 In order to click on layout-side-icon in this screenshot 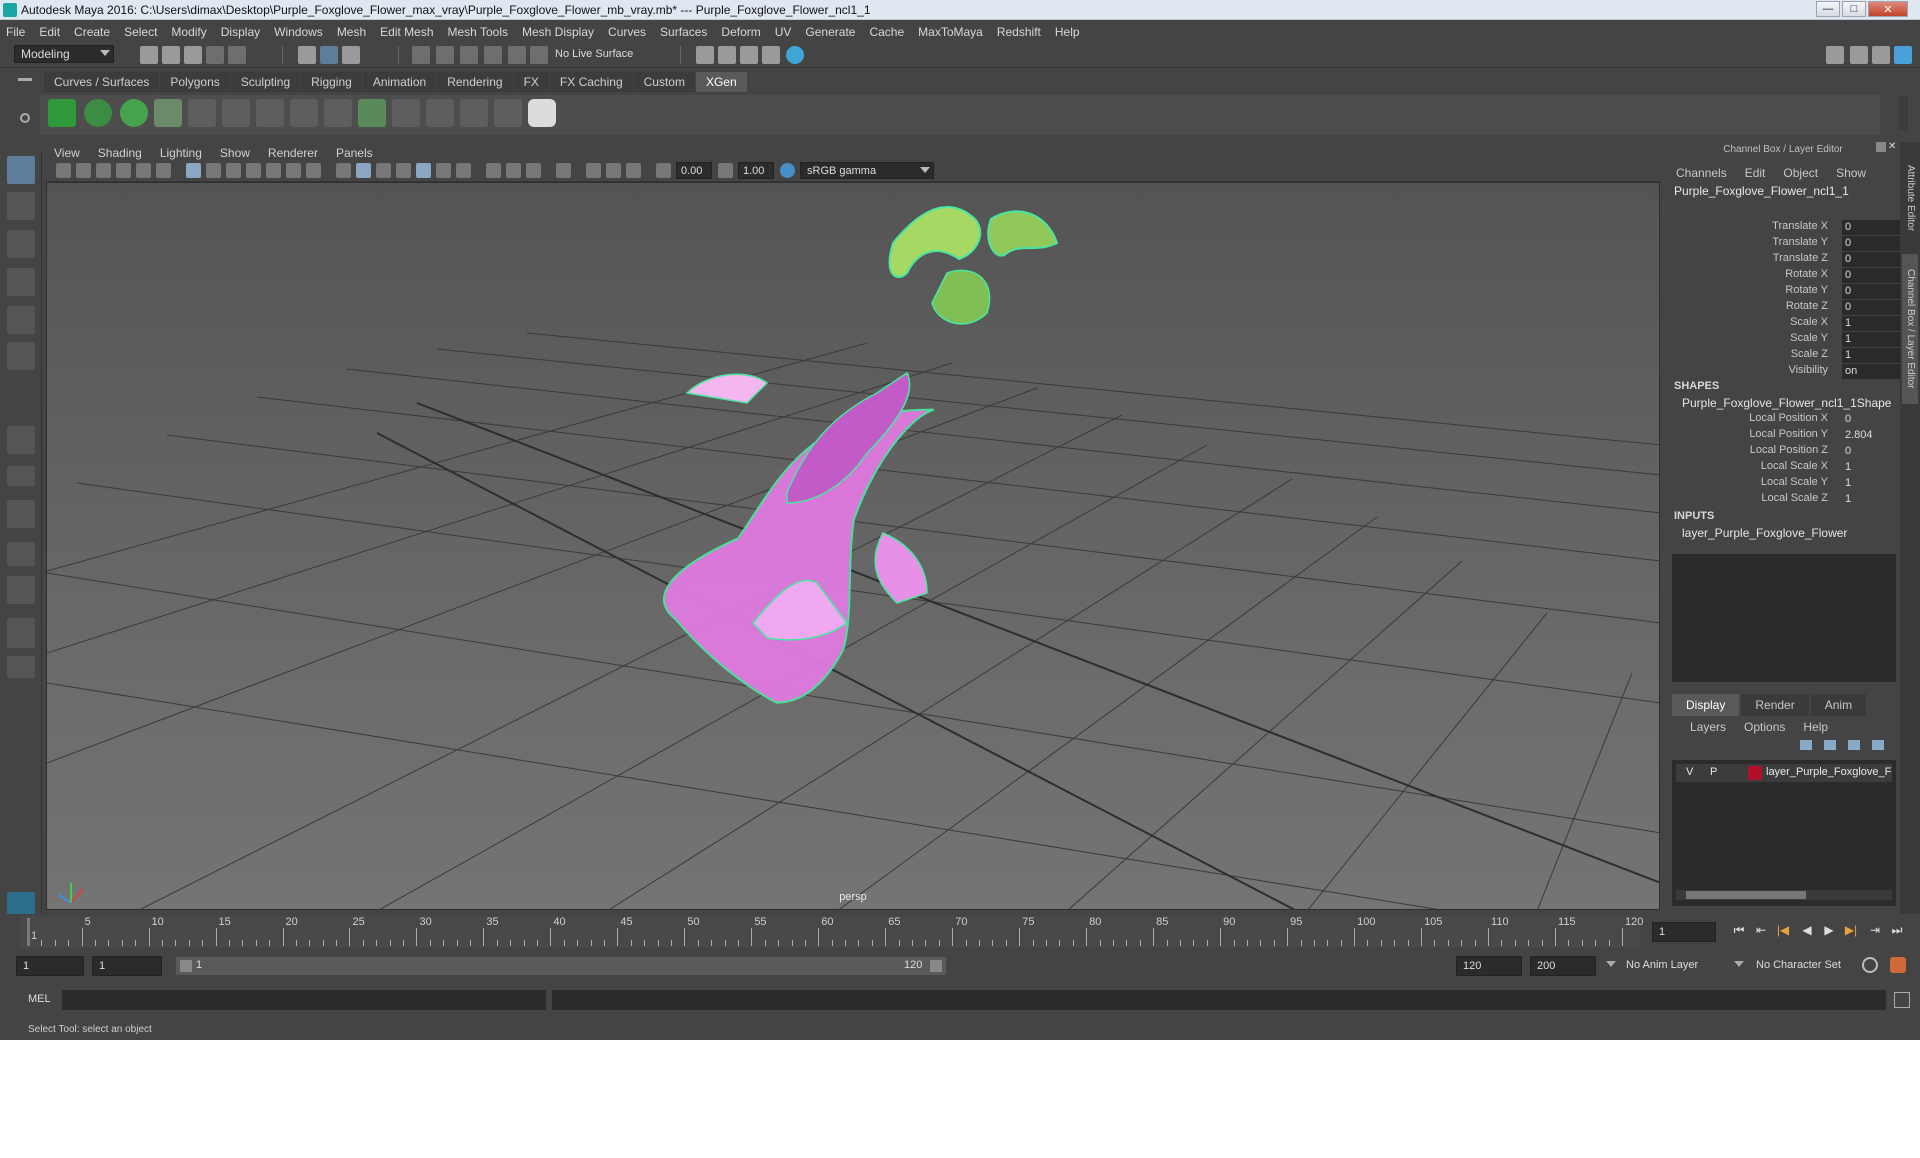, I will do `click(21, 590)`.